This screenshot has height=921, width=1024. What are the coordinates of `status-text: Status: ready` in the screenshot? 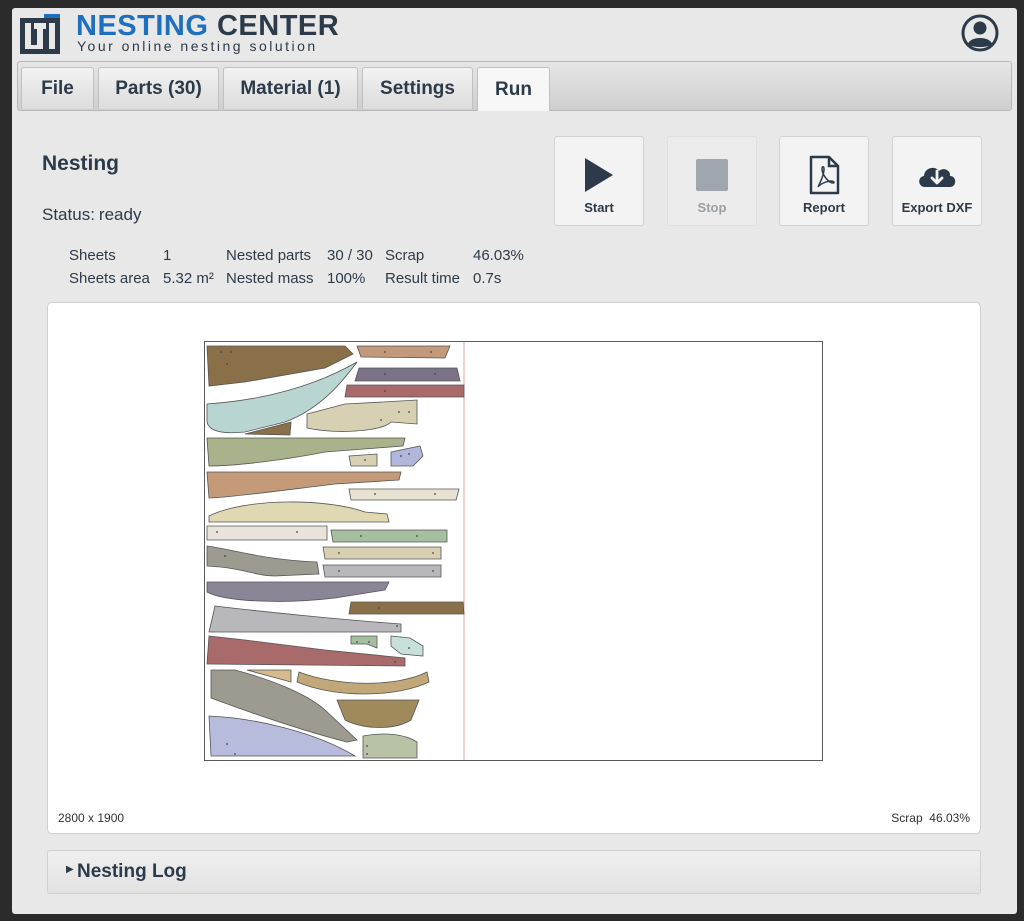 It's located at (91, 215).